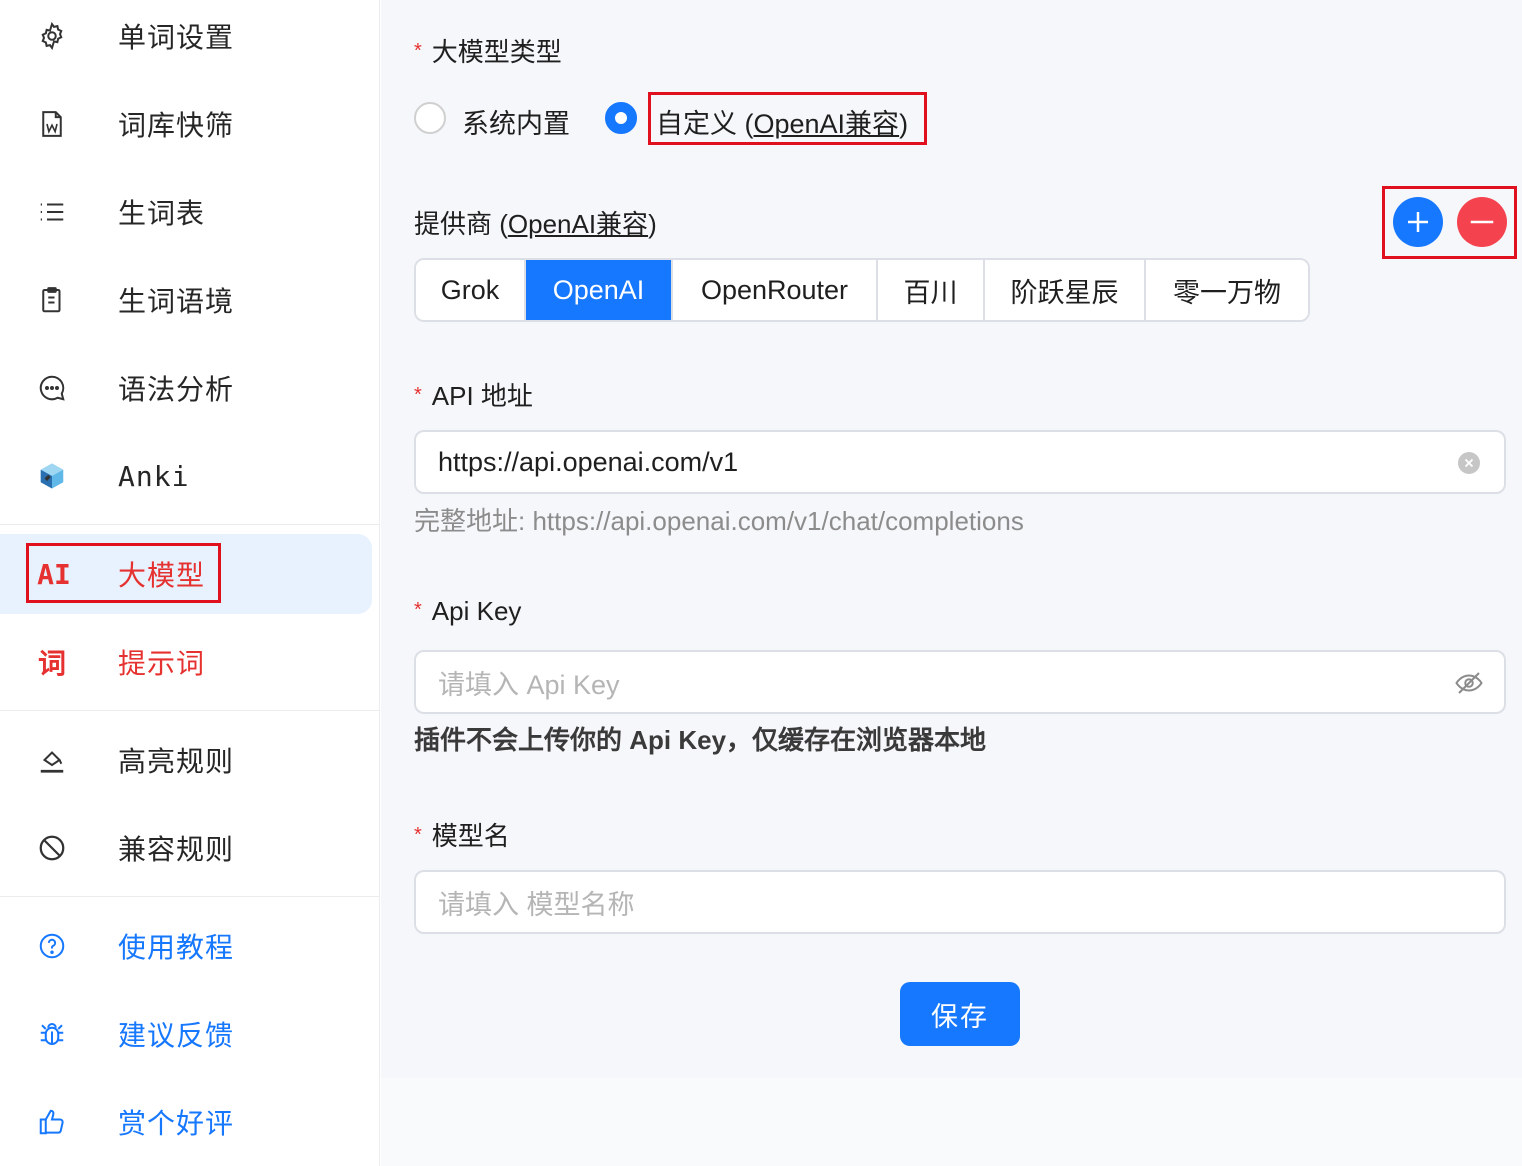 This screenshot has height=1166, width=1522. Describe the element at coordinates (123, 573) in the screenshot. I see `highlight-box-llm` at that location.